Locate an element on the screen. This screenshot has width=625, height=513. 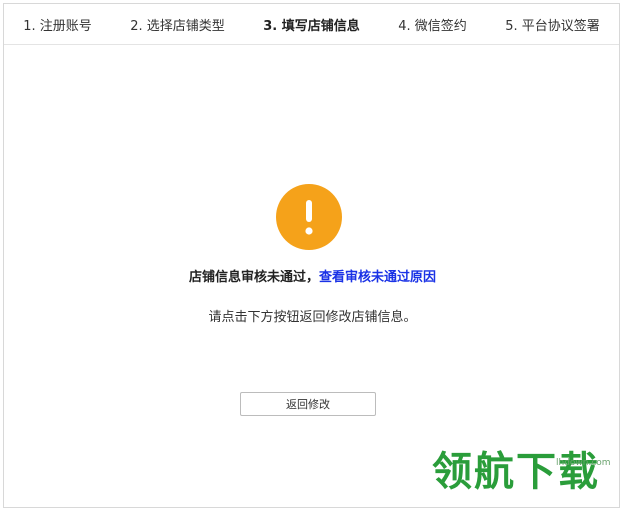
review-failed-text: 店铺信息审核未通过， is located at coordinates (253, 277).